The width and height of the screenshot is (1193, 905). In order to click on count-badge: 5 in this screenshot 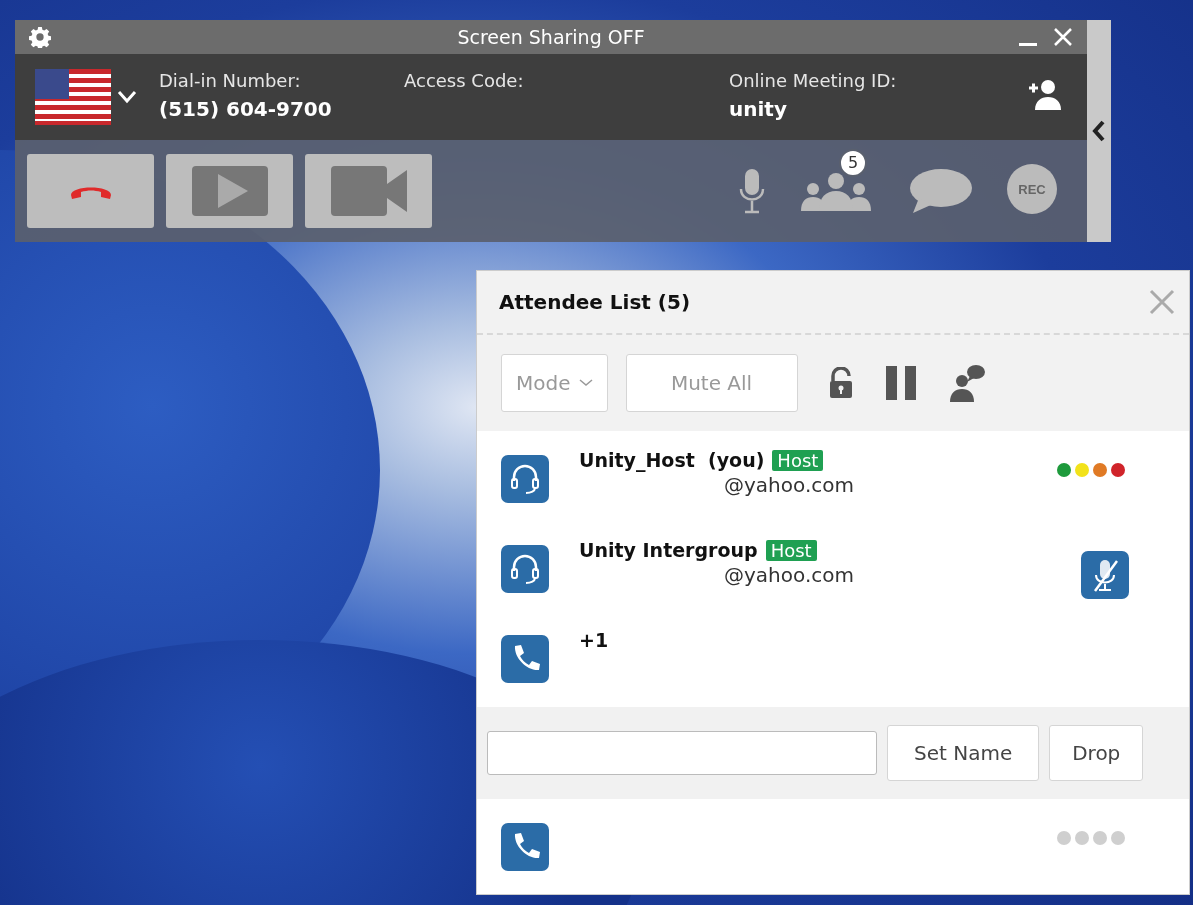, I will do `click(853, 163)`.